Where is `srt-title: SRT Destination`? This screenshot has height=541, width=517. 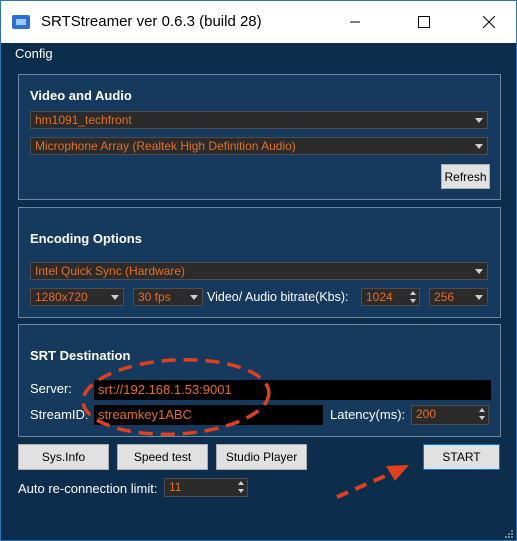
srt-title: SRT Destination is located at coordinates (80, 355).